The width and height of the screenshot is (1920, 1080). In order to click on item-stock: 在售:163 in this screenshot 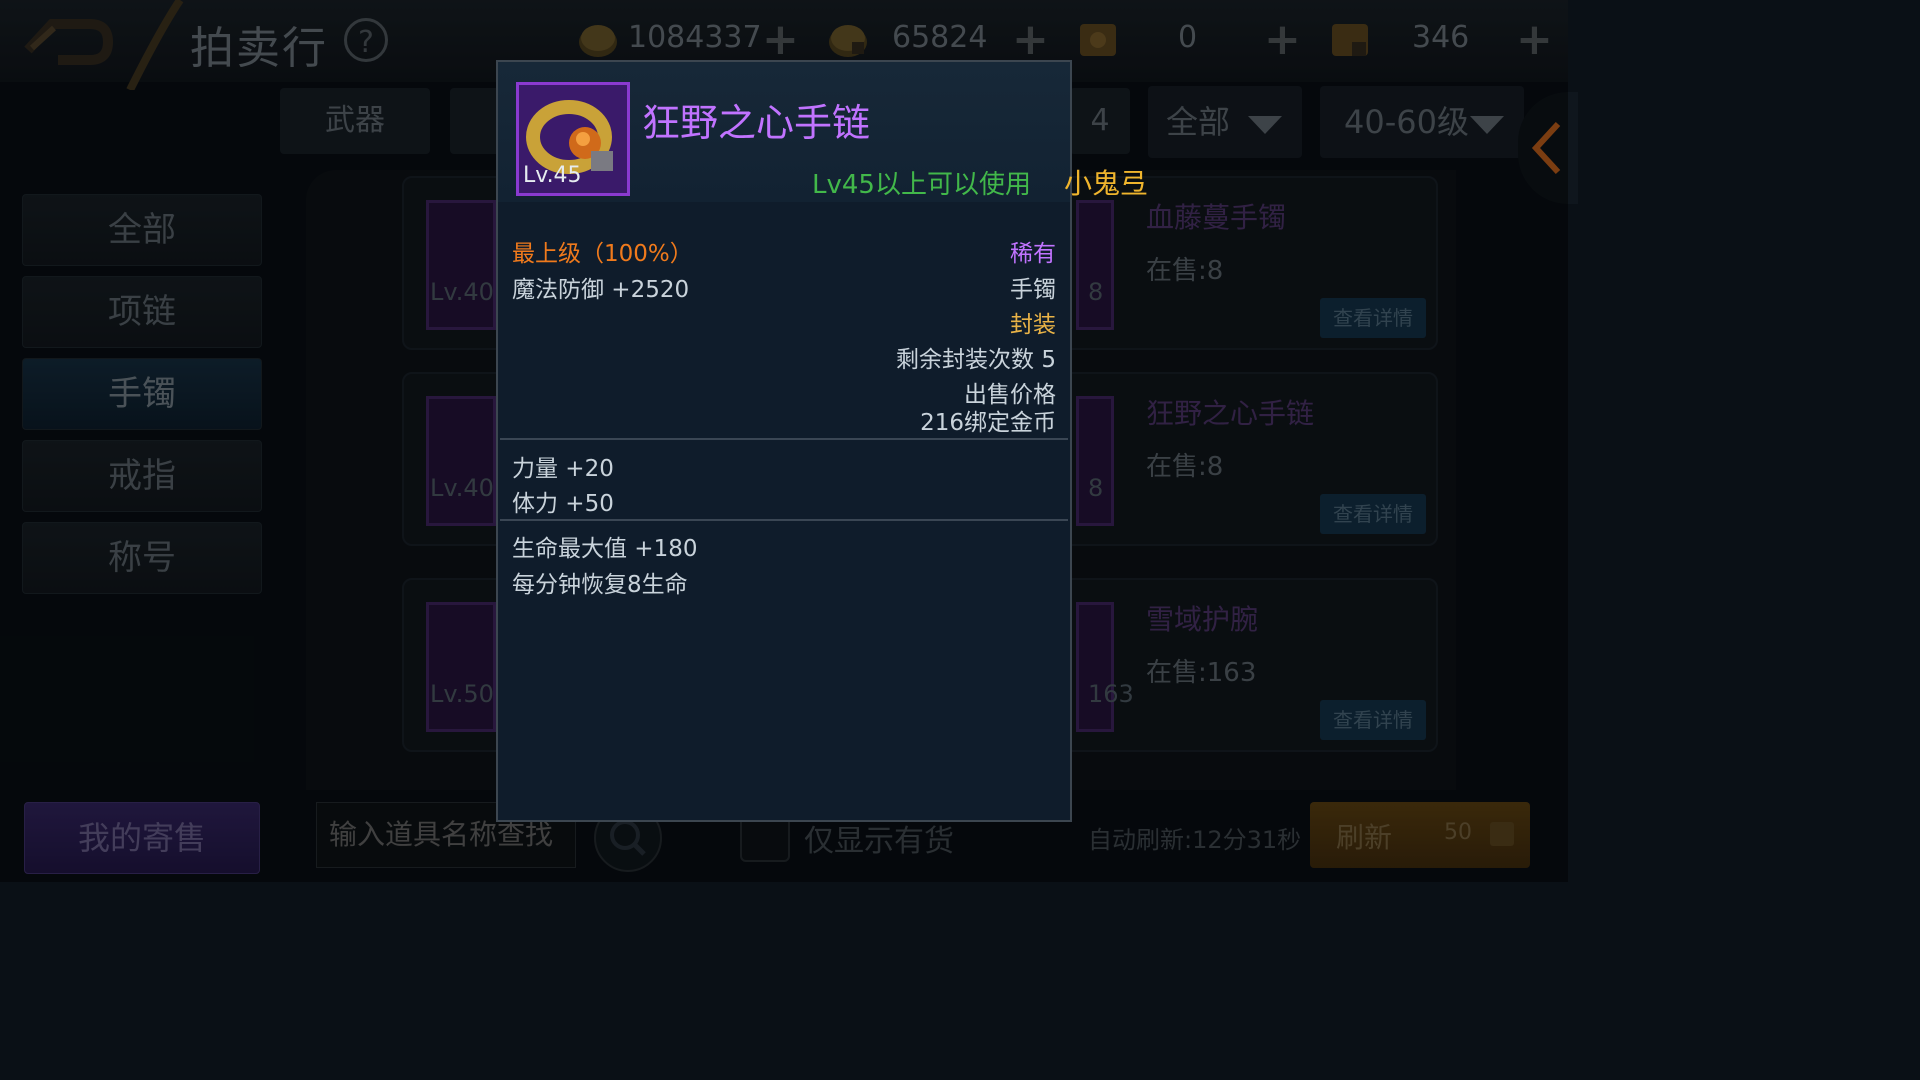, I will do `click(1201, 673)`.